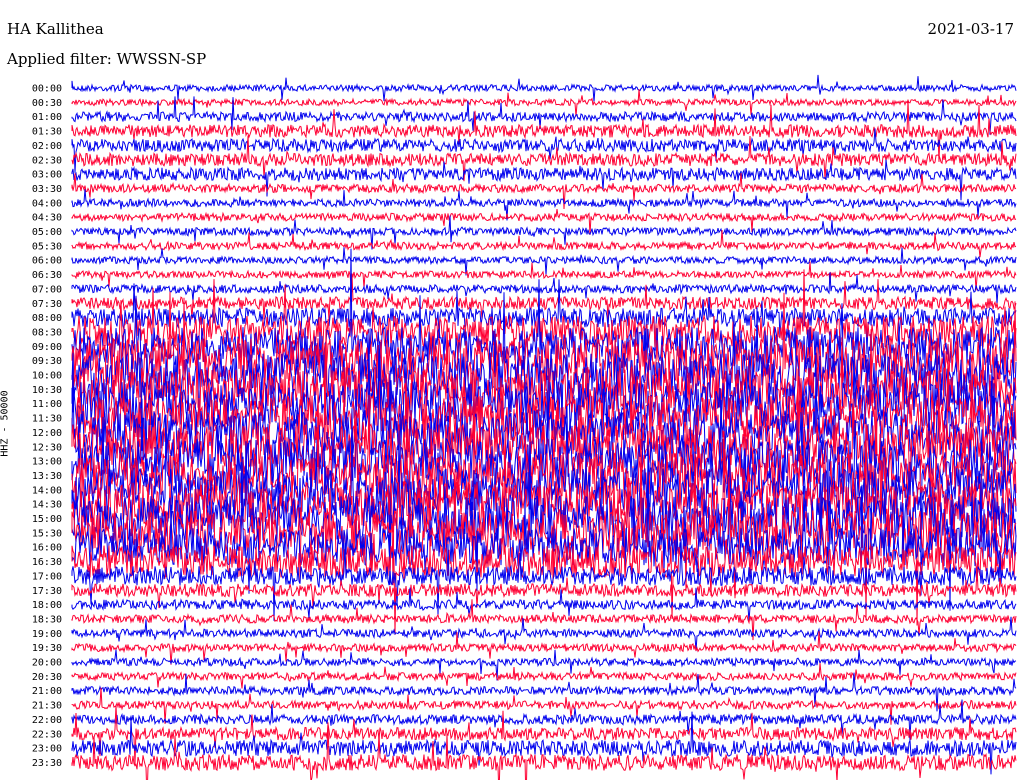  Describe the element at coordinates (47, 490) in the screenshot. I see `row-time-label: 14:00` at that location.